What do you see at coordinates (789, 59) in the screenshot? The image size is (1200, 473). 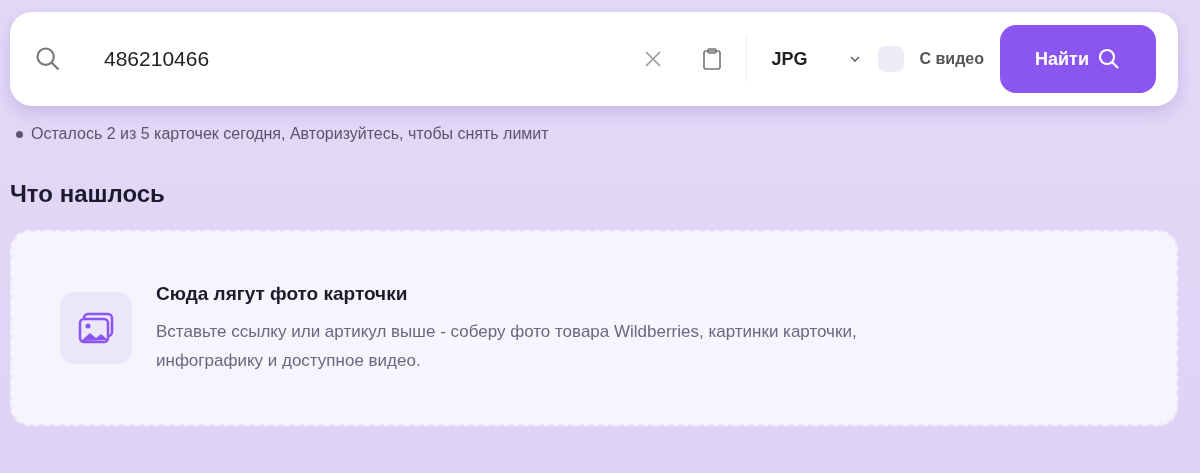 I see `format-select: JPG` at bounding box center [789, 59].